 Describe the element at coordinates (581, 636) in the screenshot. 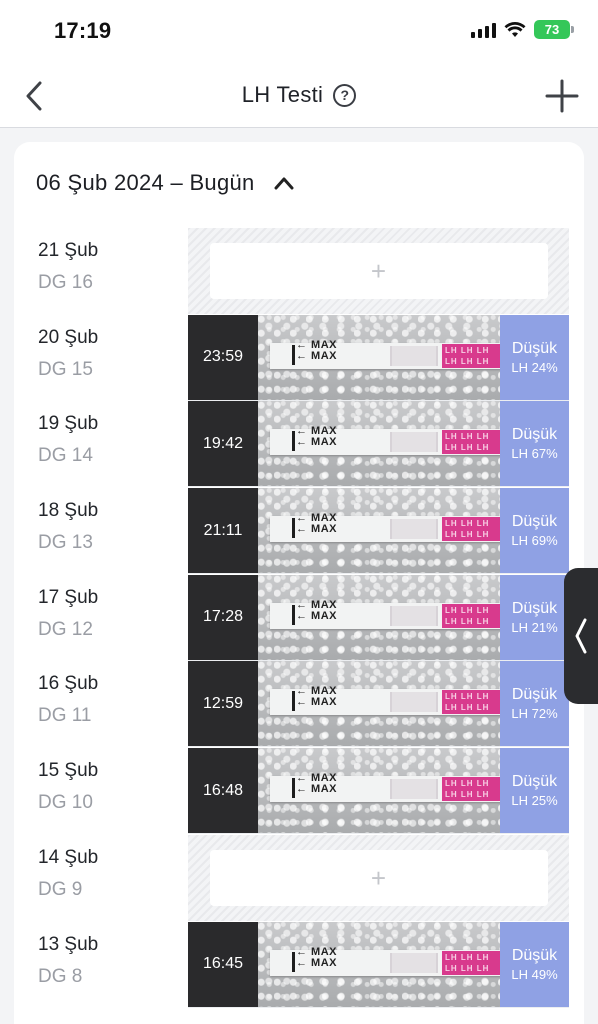

I see `side-panel-handle` at that location.